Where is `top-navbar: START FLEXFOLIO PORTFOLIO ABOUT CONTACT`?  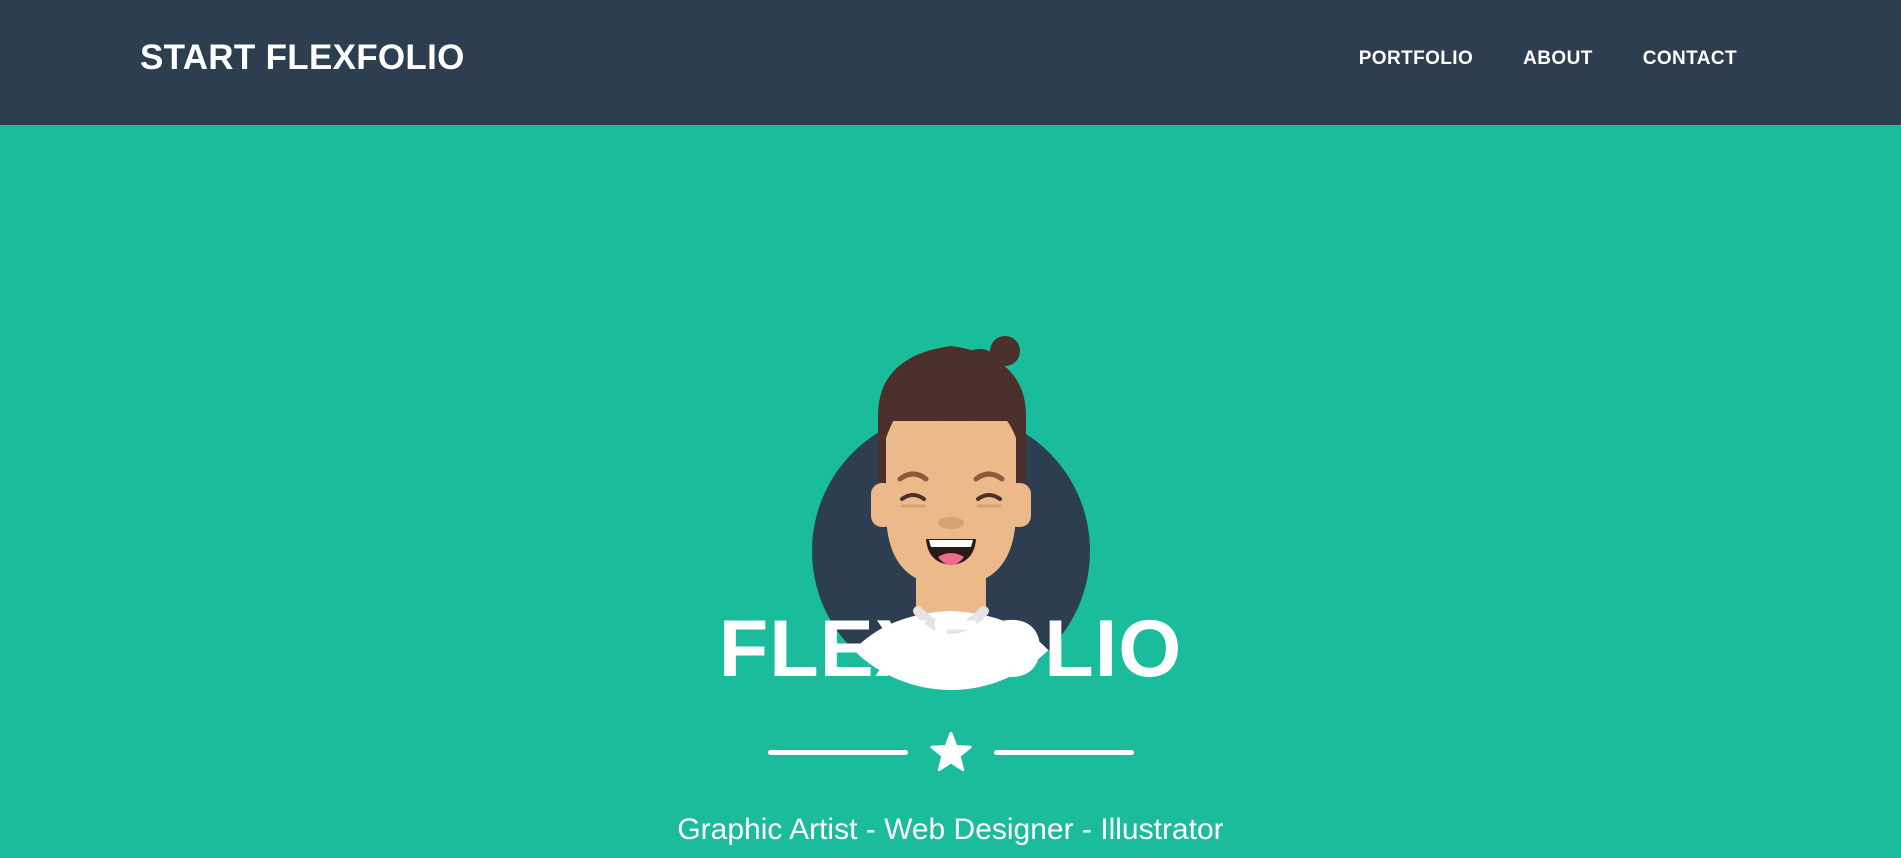 top-navbar: START FLEXFOLIO PORTFOLIO ABOUT CONTACT is located at coordinates (950, 62).